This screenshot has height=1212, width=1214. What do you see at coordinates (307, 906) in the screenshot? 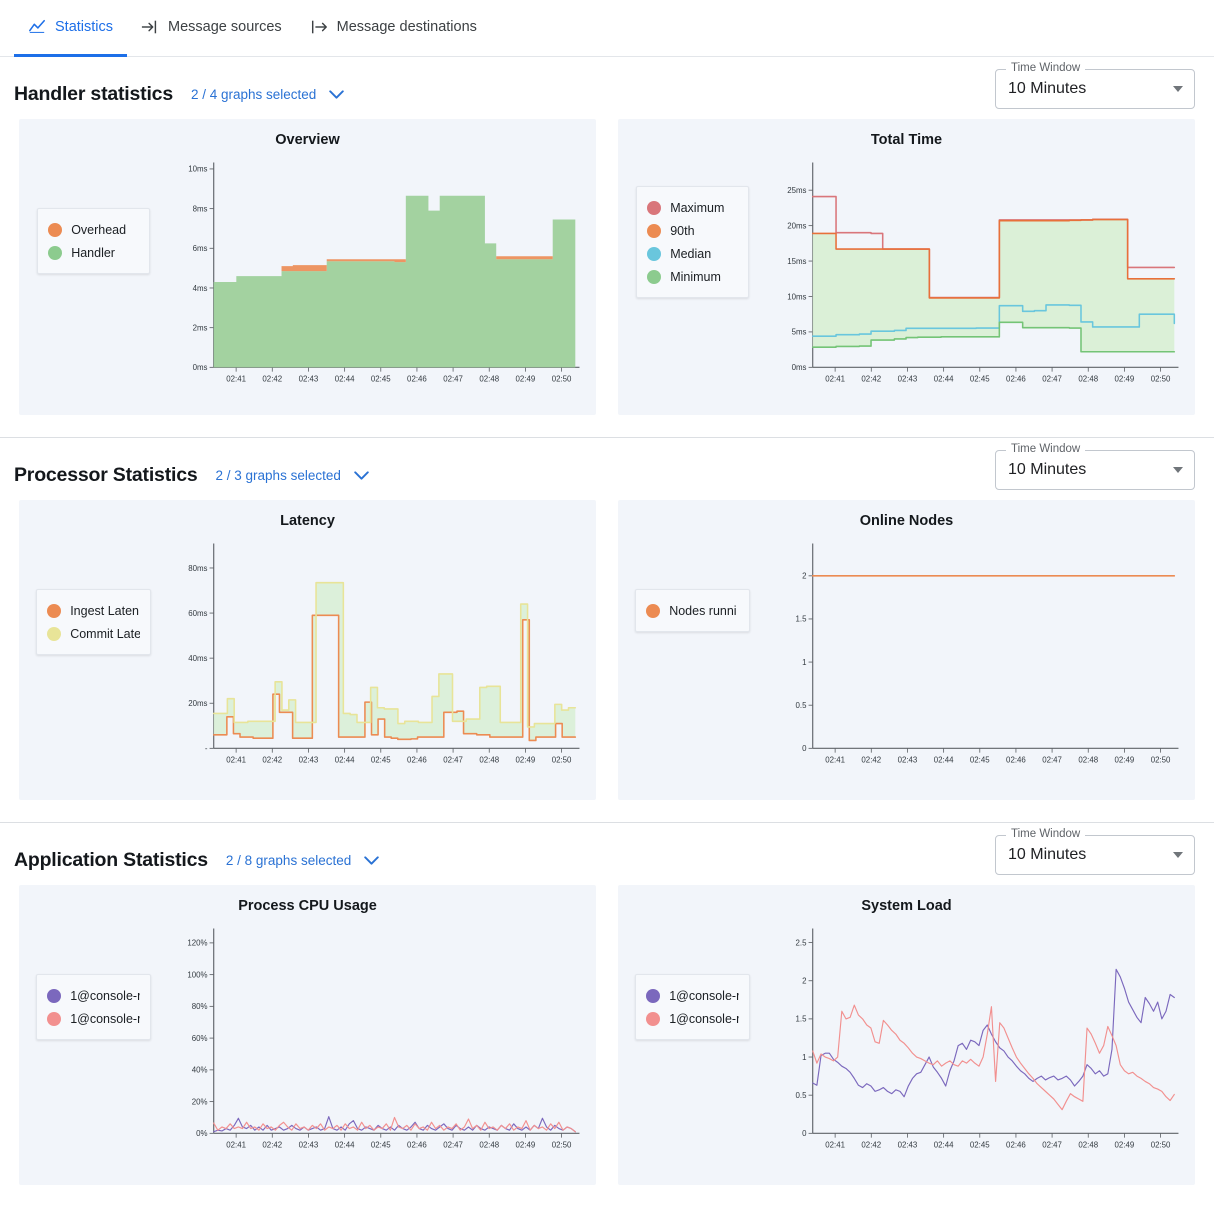
I see `chart-title: Process CPU Usage` at bounding box center [307, 906].